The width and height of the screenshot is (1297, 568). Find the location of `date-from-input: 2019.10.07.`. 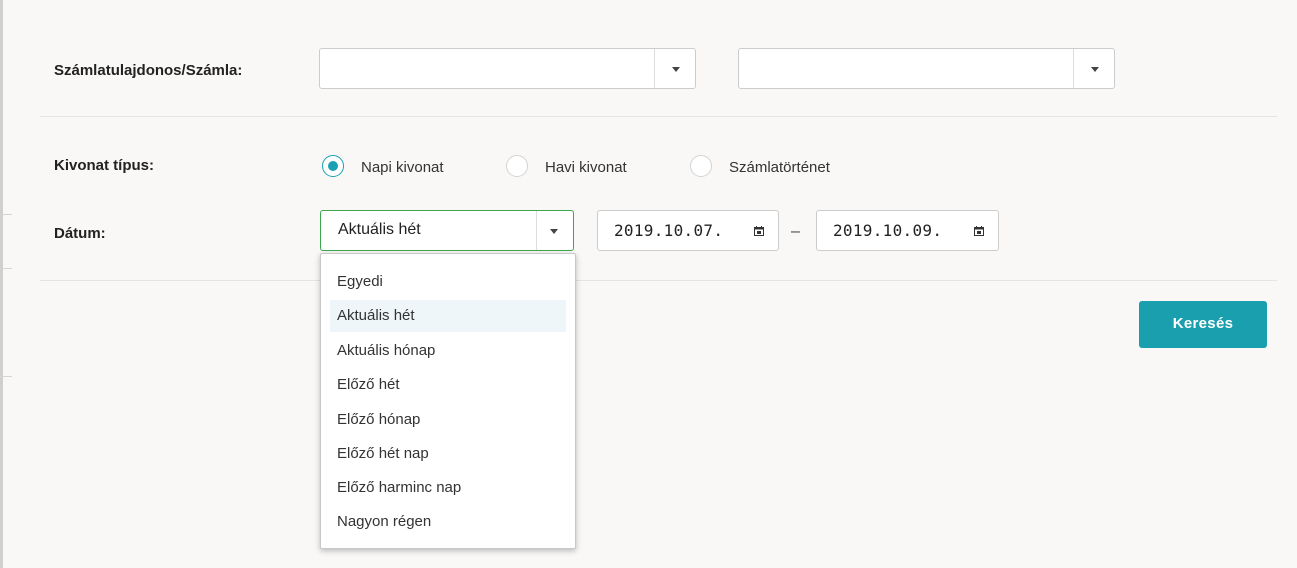

date-from-input: 2019.10.07. is located at coordinates (688, 230).